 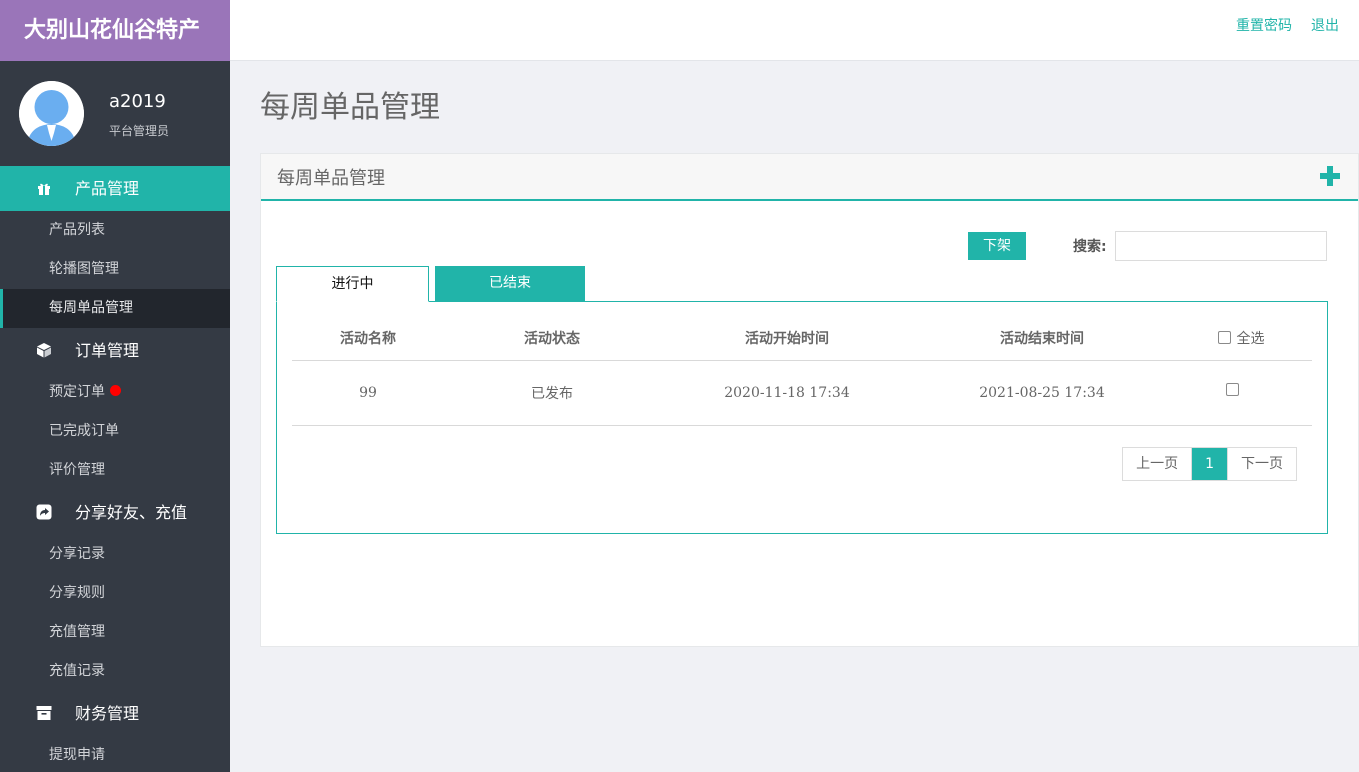 I want to click on panel-header: 每周单品管理, so click(x=809, y=177).